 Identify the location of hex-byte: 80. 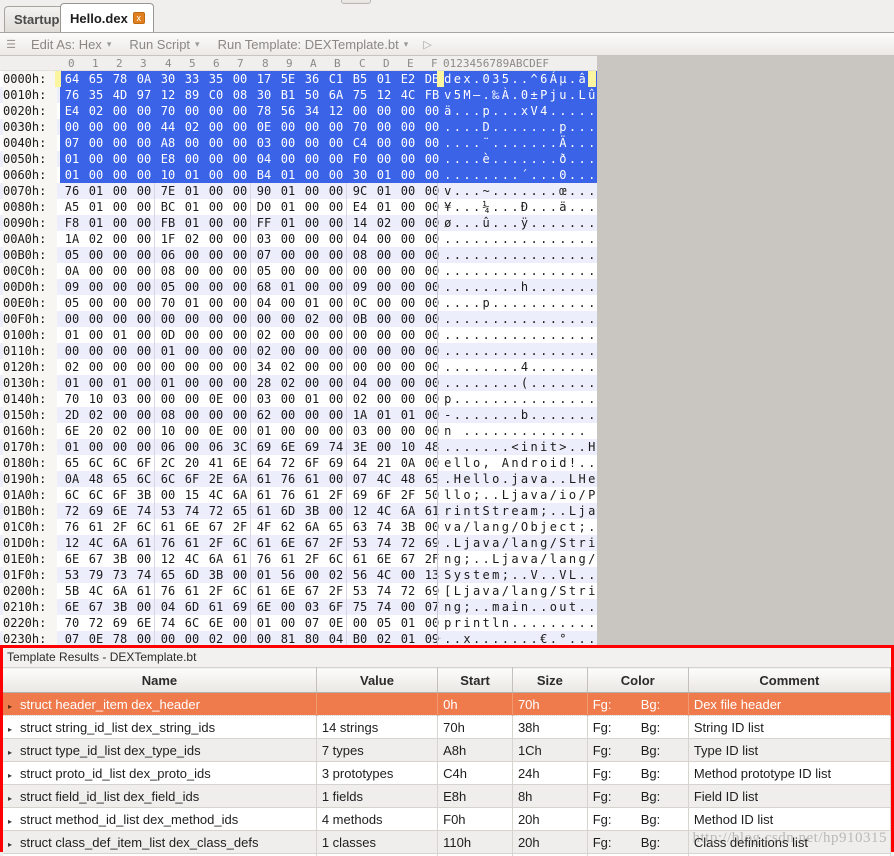
(312, 638).